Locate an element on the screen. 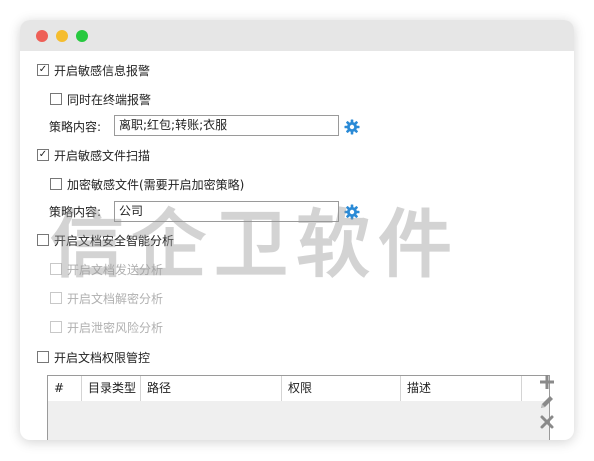 This screenshot has height=461, width=594. delete-icon is located at coordinates (547, 422).